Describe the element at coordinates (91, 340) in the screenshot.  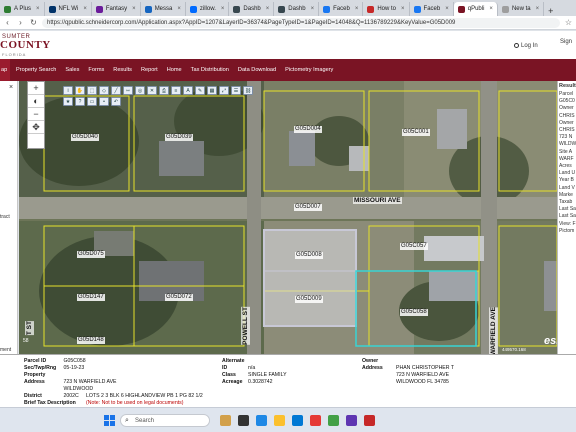
I see `parcel-label: G05D148` at that location.